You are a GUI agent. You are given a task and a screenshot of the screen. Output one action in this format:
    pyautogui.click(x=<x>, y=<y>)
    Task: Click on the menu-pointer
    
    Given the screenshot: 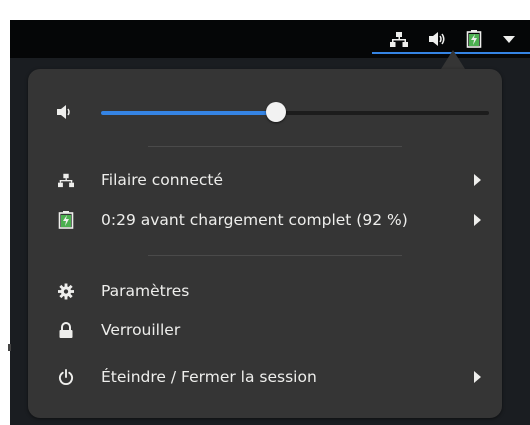 What is the action you would take?
    pyautogui.click(x=453, y=59)
    